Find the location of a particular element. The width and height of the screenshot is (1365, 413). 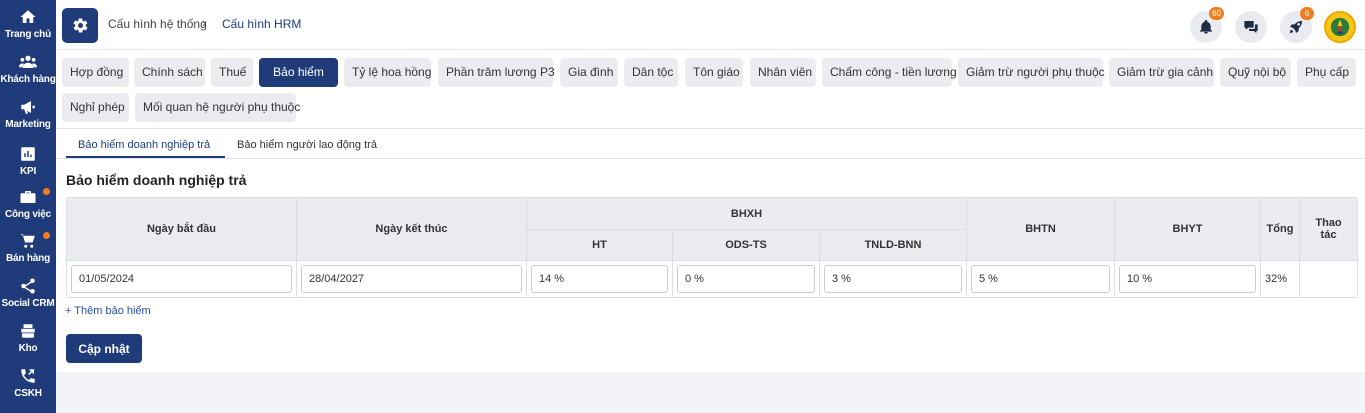

sidebar-item-label: Bán hàng is located at coordinates (28, 258).